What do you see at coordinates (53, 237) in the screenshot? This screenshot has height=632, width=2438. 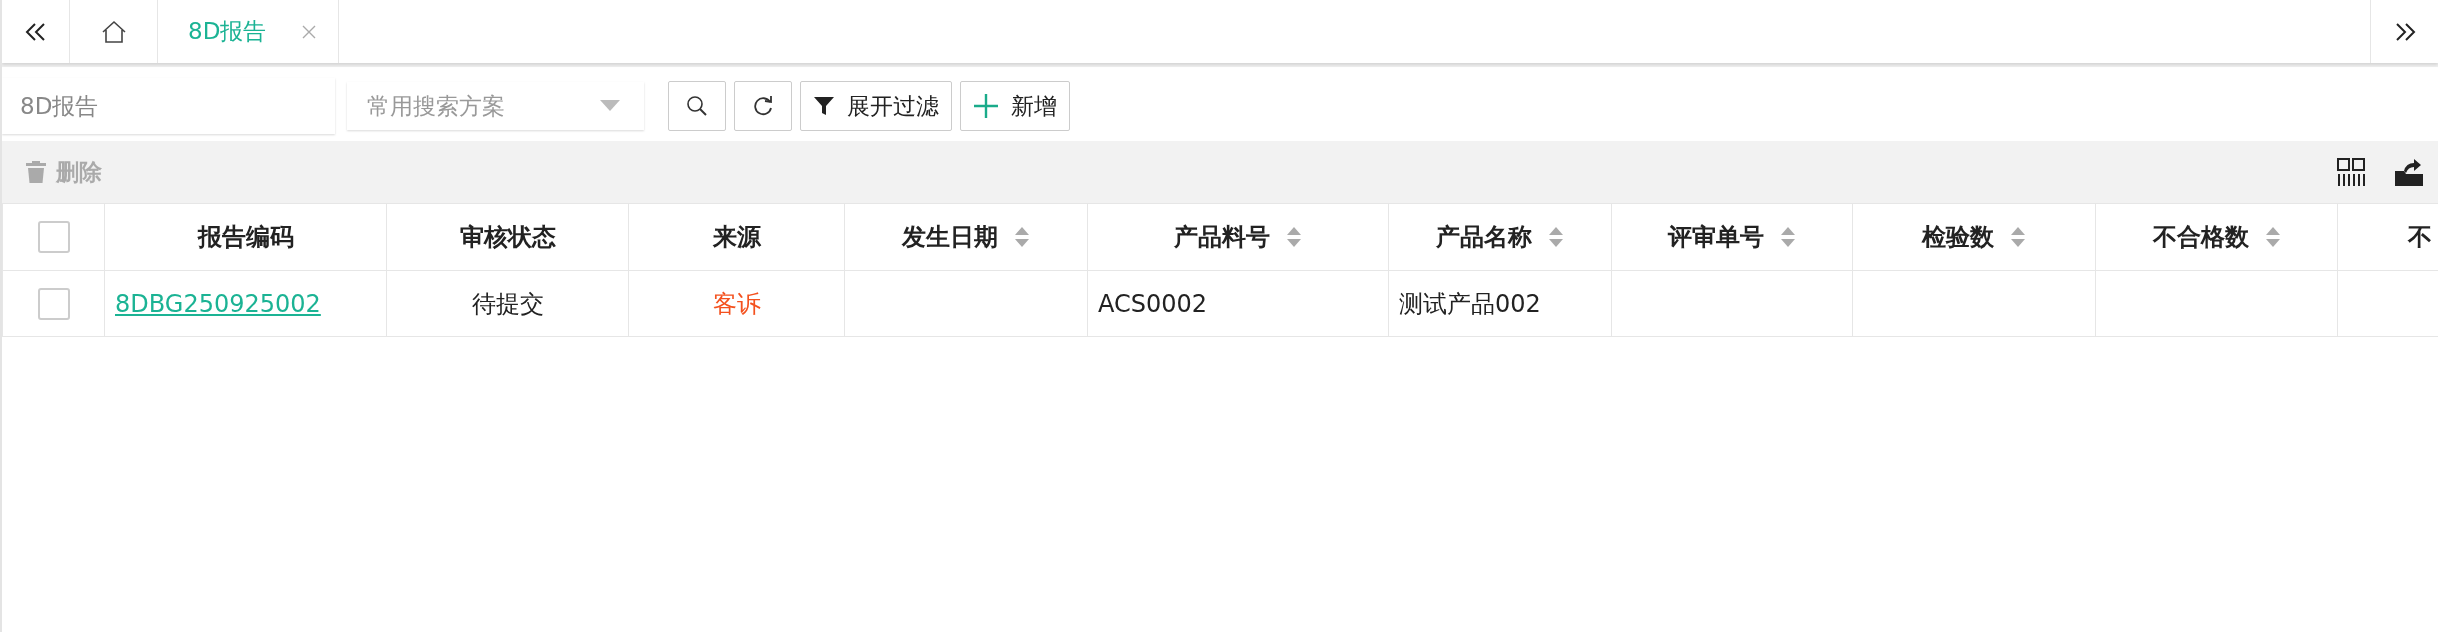 I see `select-all-checkbox` at bounding box center [53, 237].